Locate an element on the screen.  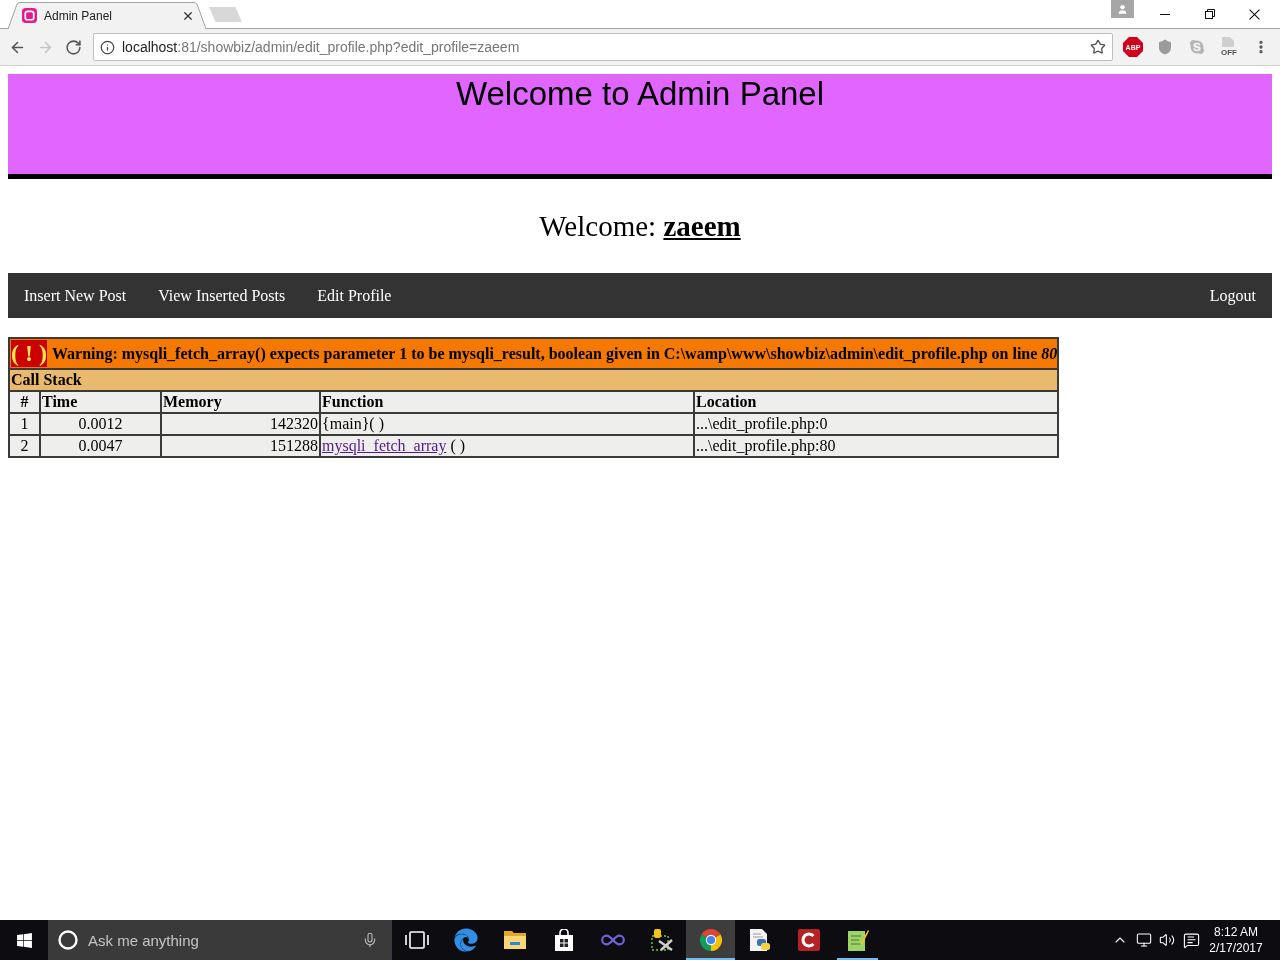
windows-logo-icon is located at coordinates (24, 940).